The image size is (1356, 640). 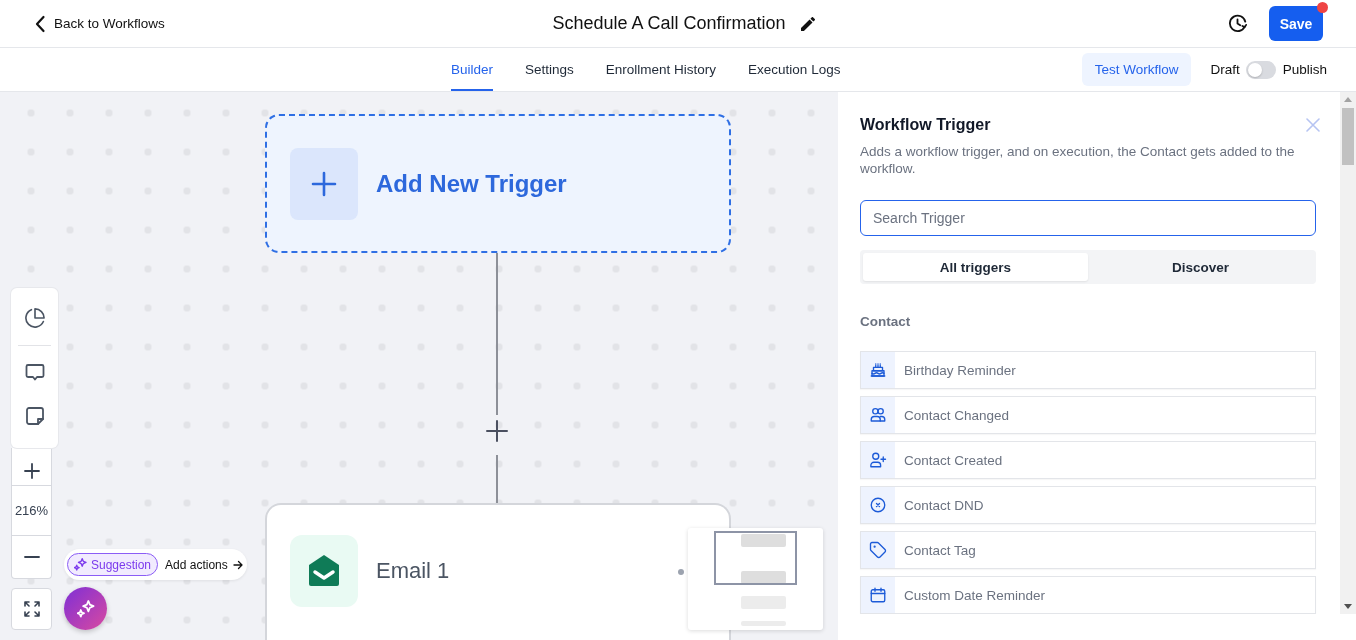 I want to click on pie-chart-icon, so click(x=34, y=318).